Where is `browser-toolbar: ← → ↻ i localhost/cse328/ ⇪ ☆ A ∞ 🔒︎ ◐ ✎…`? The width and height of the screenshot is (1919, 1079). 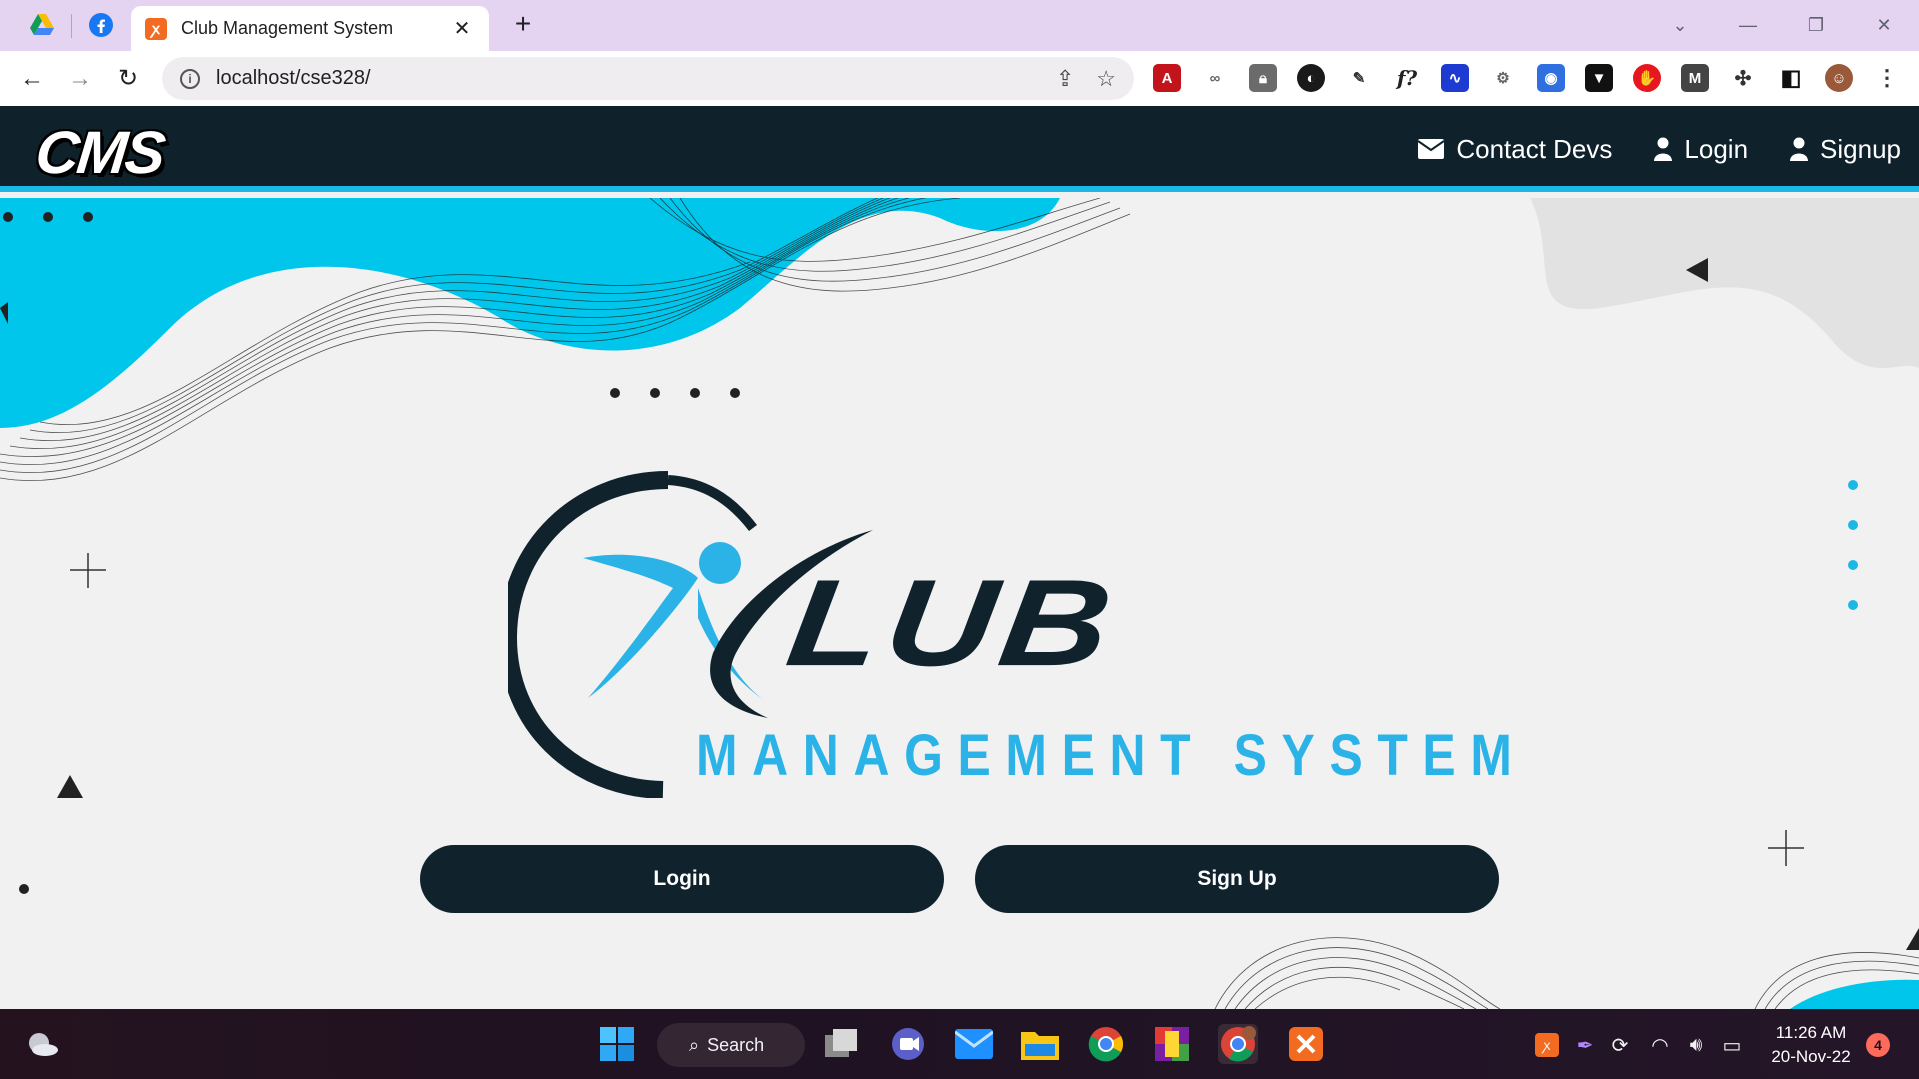 browser-toolbar: ← → ↻ i localhost/cse328/ ⇪ ☆ A ∞ 🔒︎ ◐ ✎… is located at coordinates (959, 78).